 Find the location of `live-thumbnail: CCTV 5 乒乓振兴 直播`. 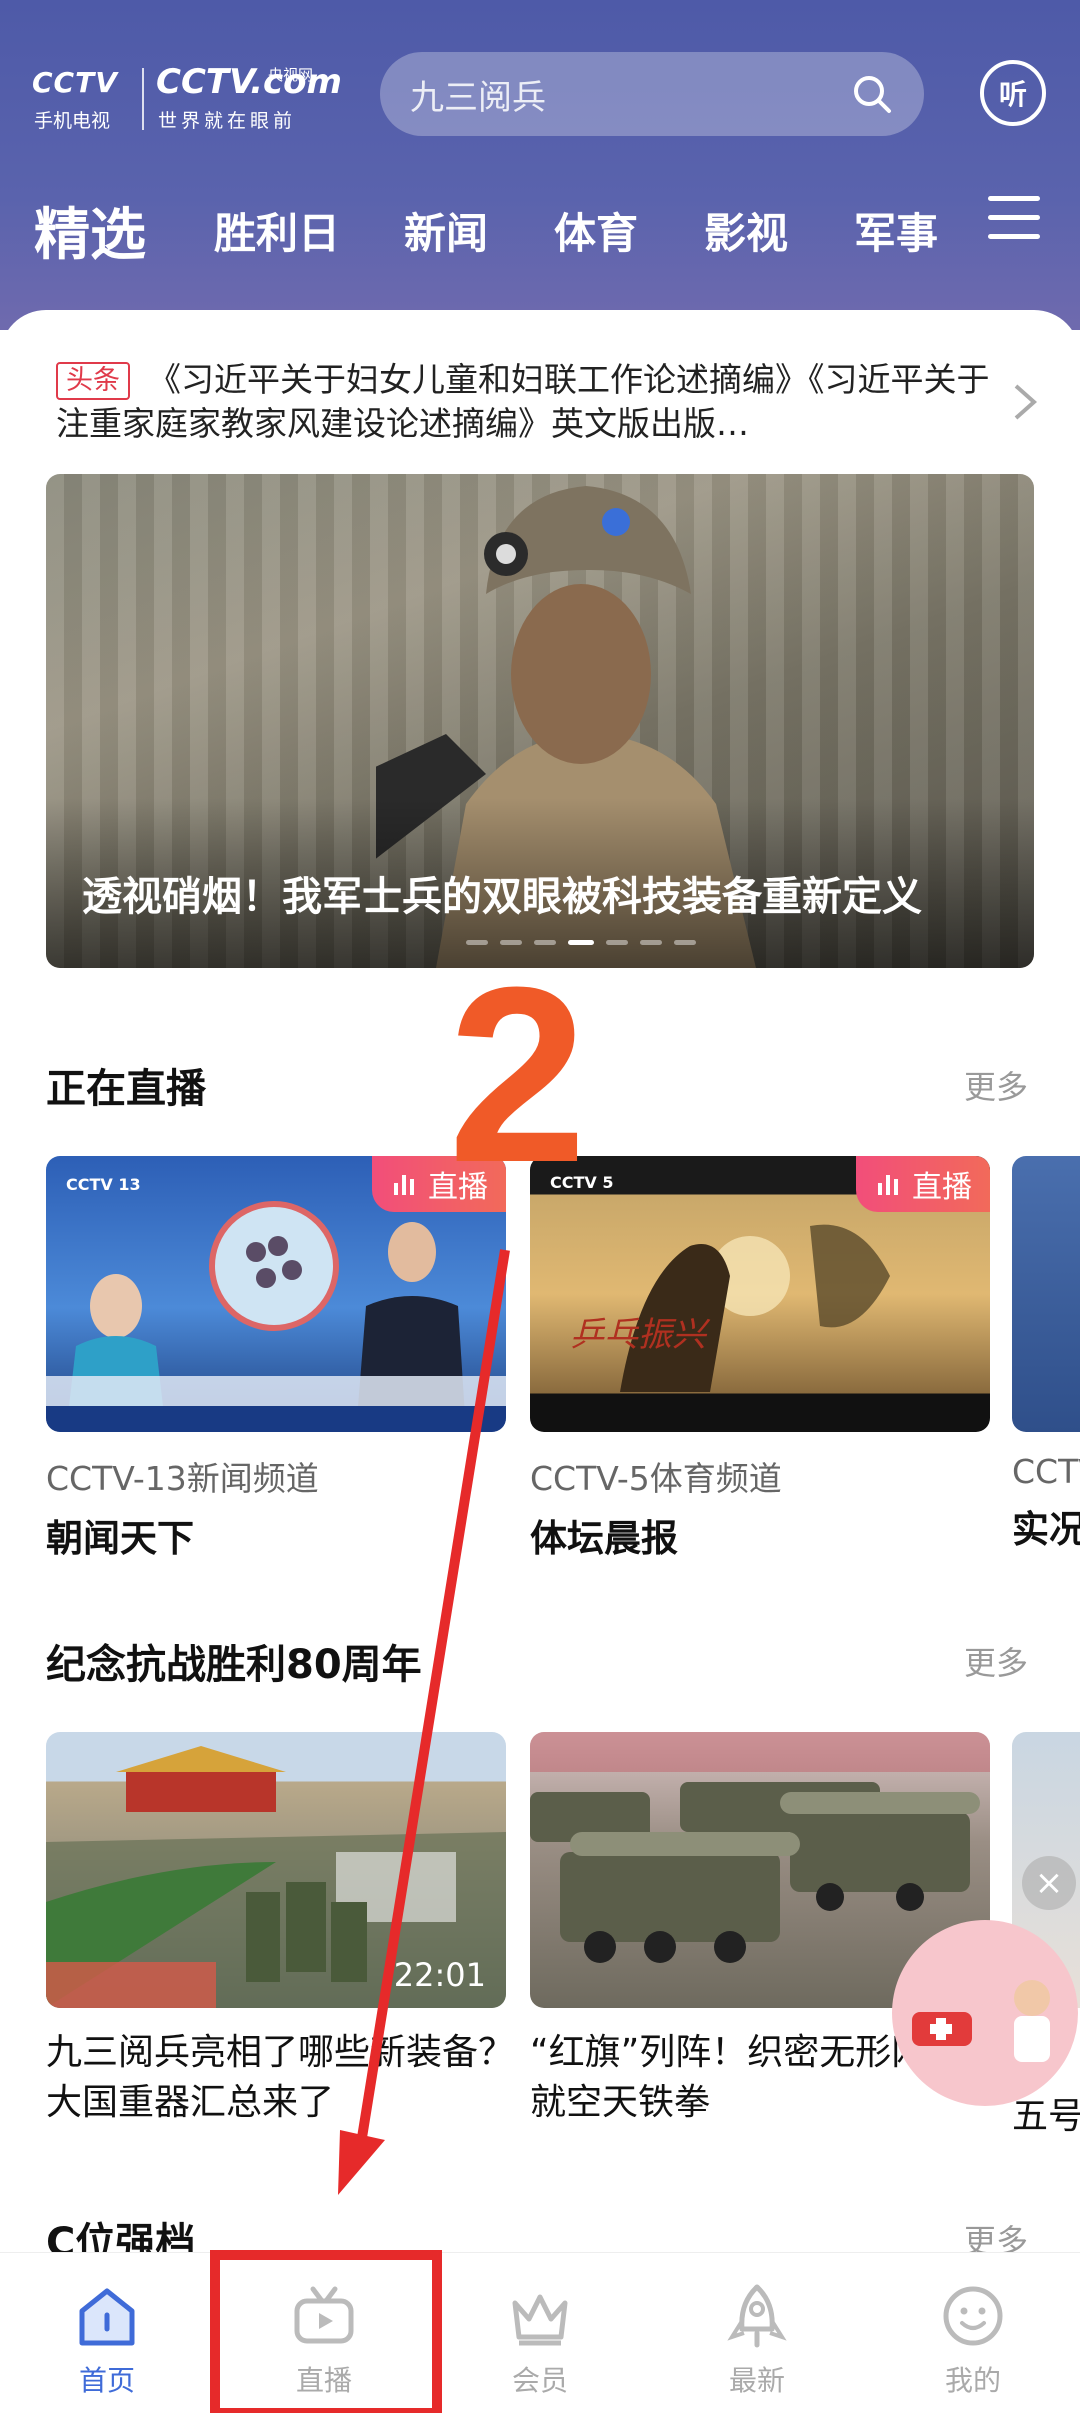

live-thumbnail: CCTV 5 乒乓振兴 直播 is located at coordinates (760, 1294).